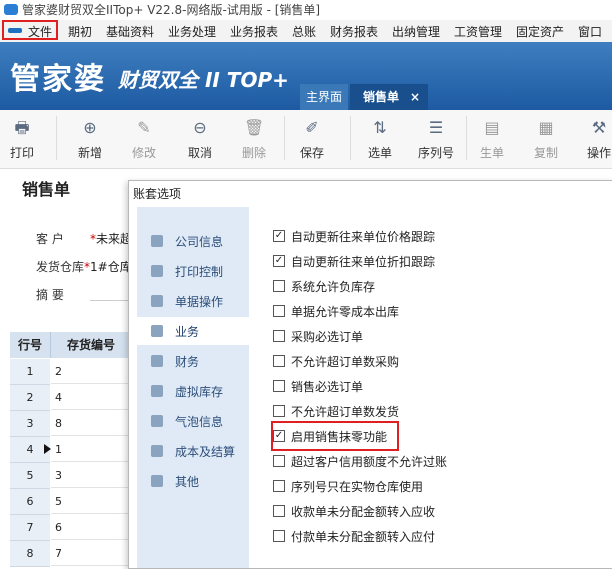 The height and width of the screenshot is (569, 612). I want to click on serial-number-label: 序列号, so click(435, 153).